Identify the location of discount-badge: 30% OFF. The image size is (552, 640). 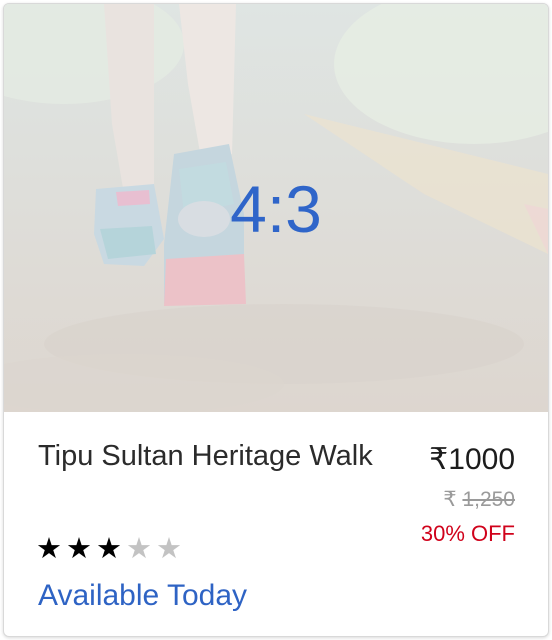
(467, 533).